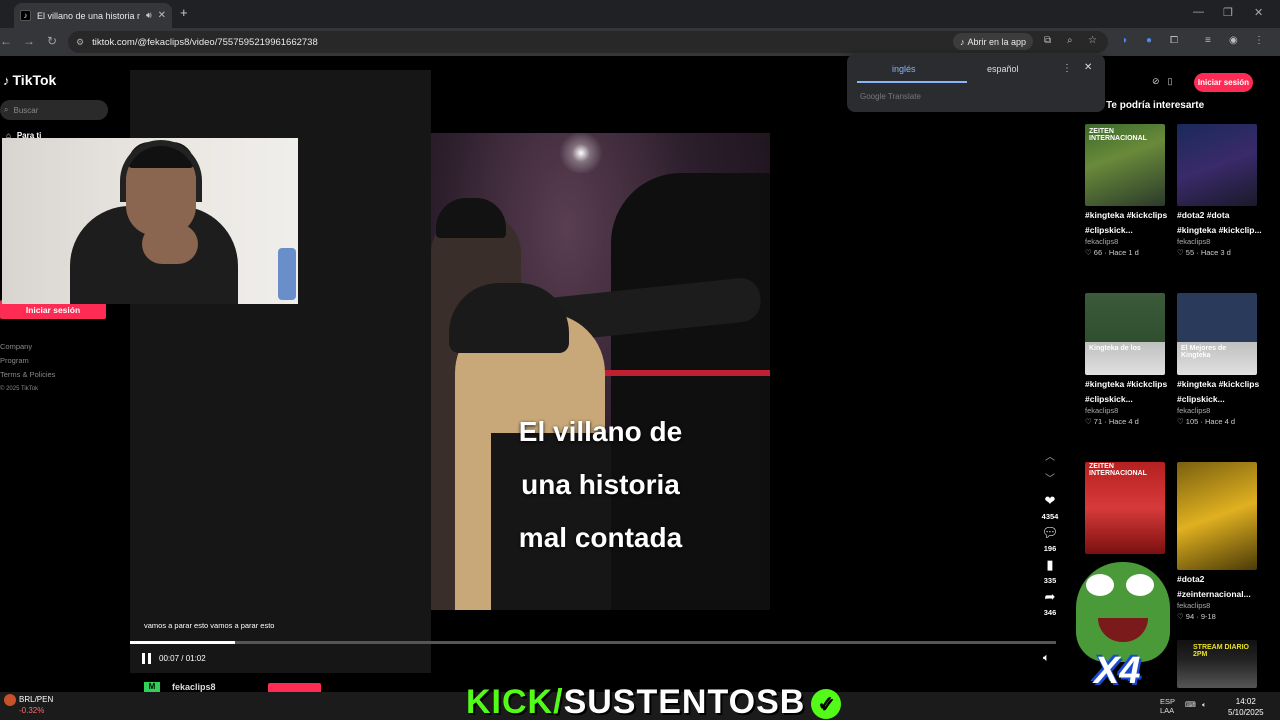  Describe the element at coordinates (1204, 705) in the screenshot. I see `volume-tray-icon: 🔈︎` at that location.